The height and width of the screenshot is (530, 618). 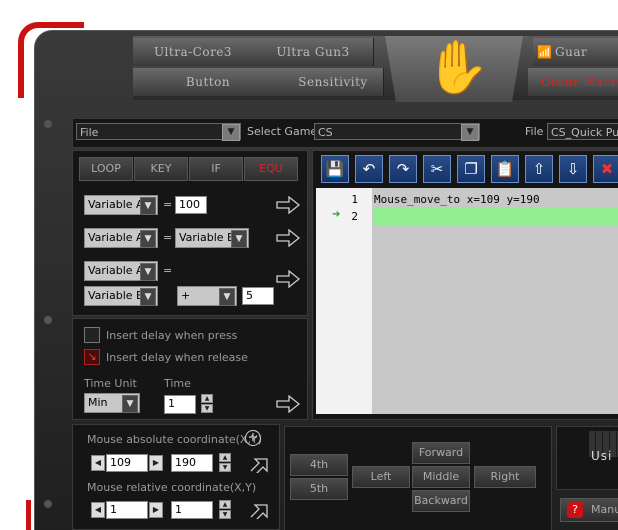 I want to click on mouse-right-button: Right, so click(x=505, y=477).